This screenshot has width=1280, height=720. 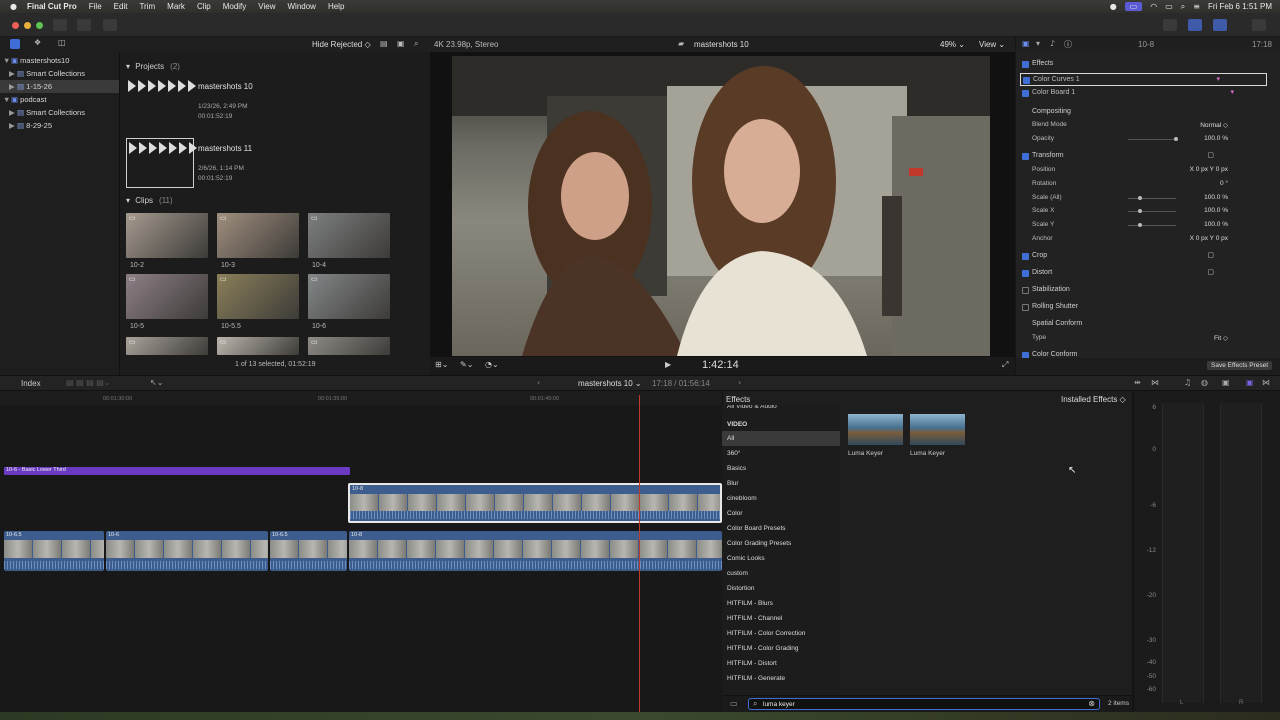 What do you see at coordinates (1148, 324) in the screenshot?
I see `inspector-row: Spatial Conform` at bounding box center [1148, 324].